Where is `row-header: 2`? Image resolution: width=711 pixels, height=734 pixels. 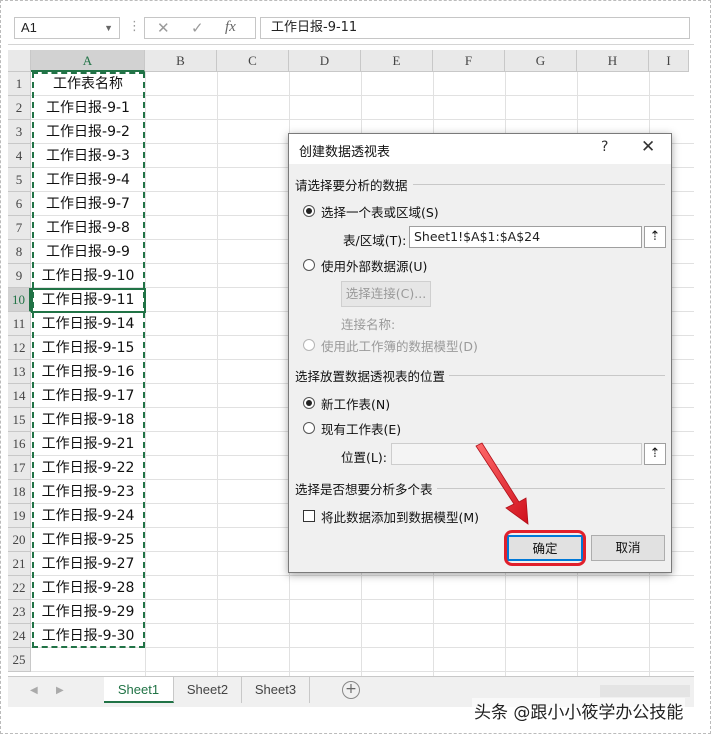 row-header: 2 is located at coordinates (19, 108).